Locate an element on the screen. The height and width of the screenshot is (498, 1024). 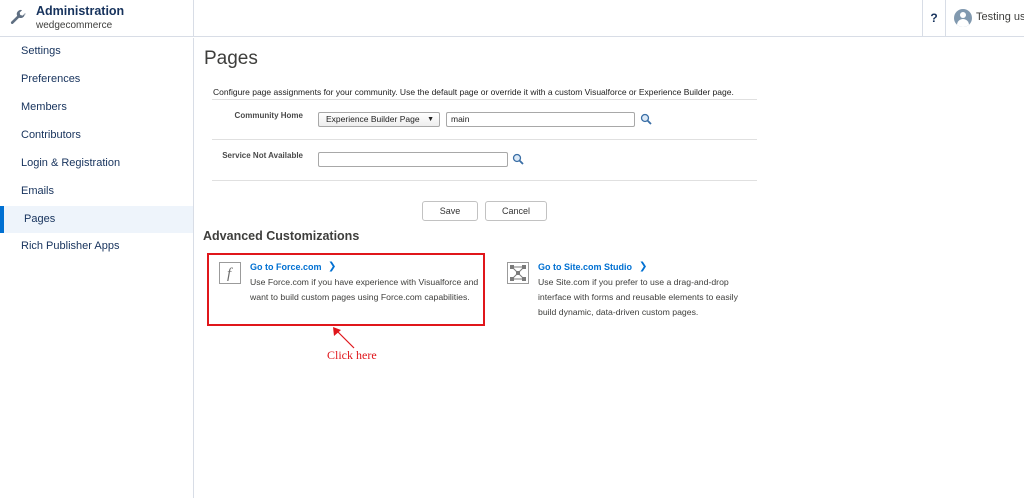
user-menu: Testing use is located at coordinates (1000, 17).